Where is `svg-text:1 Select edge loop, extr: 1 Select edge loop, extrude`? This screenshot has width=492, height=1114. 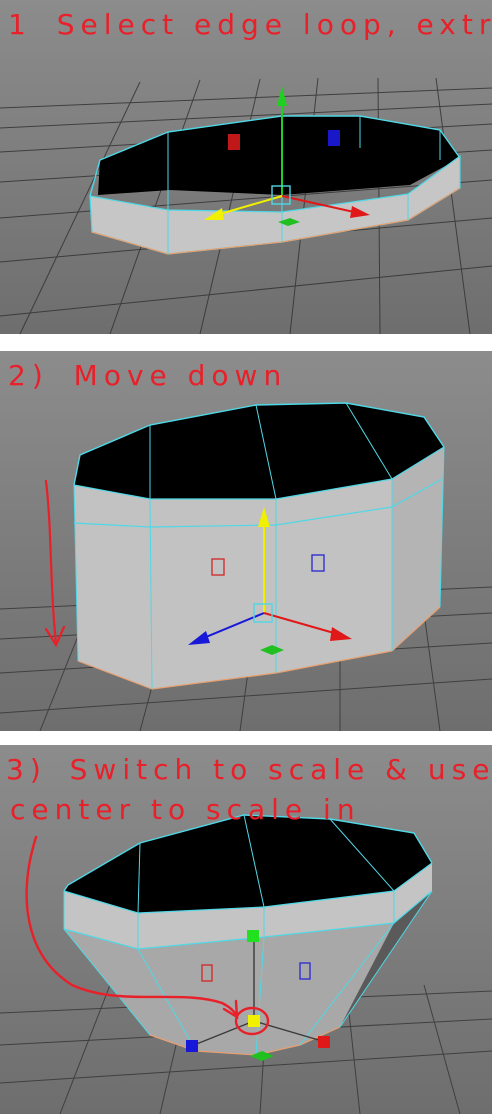
svg-text:1 Select edge loop, extr: 1 Select edge loop, extrude is located at coordinates (250, 24).